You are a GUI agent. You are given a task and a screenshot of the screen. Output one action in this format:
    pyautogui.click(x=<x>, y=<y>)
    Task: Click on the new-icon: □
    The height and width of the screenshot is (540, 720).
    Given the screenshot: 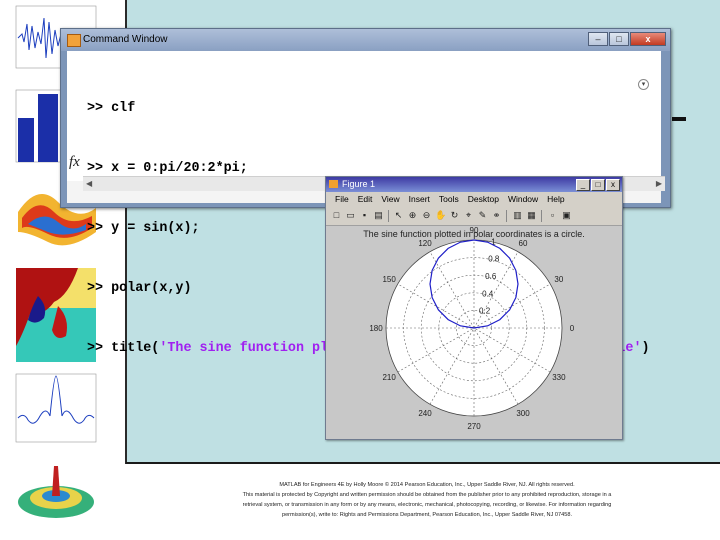 What is the action you would take?
    pyautogui.click(x=336, y=215)
    